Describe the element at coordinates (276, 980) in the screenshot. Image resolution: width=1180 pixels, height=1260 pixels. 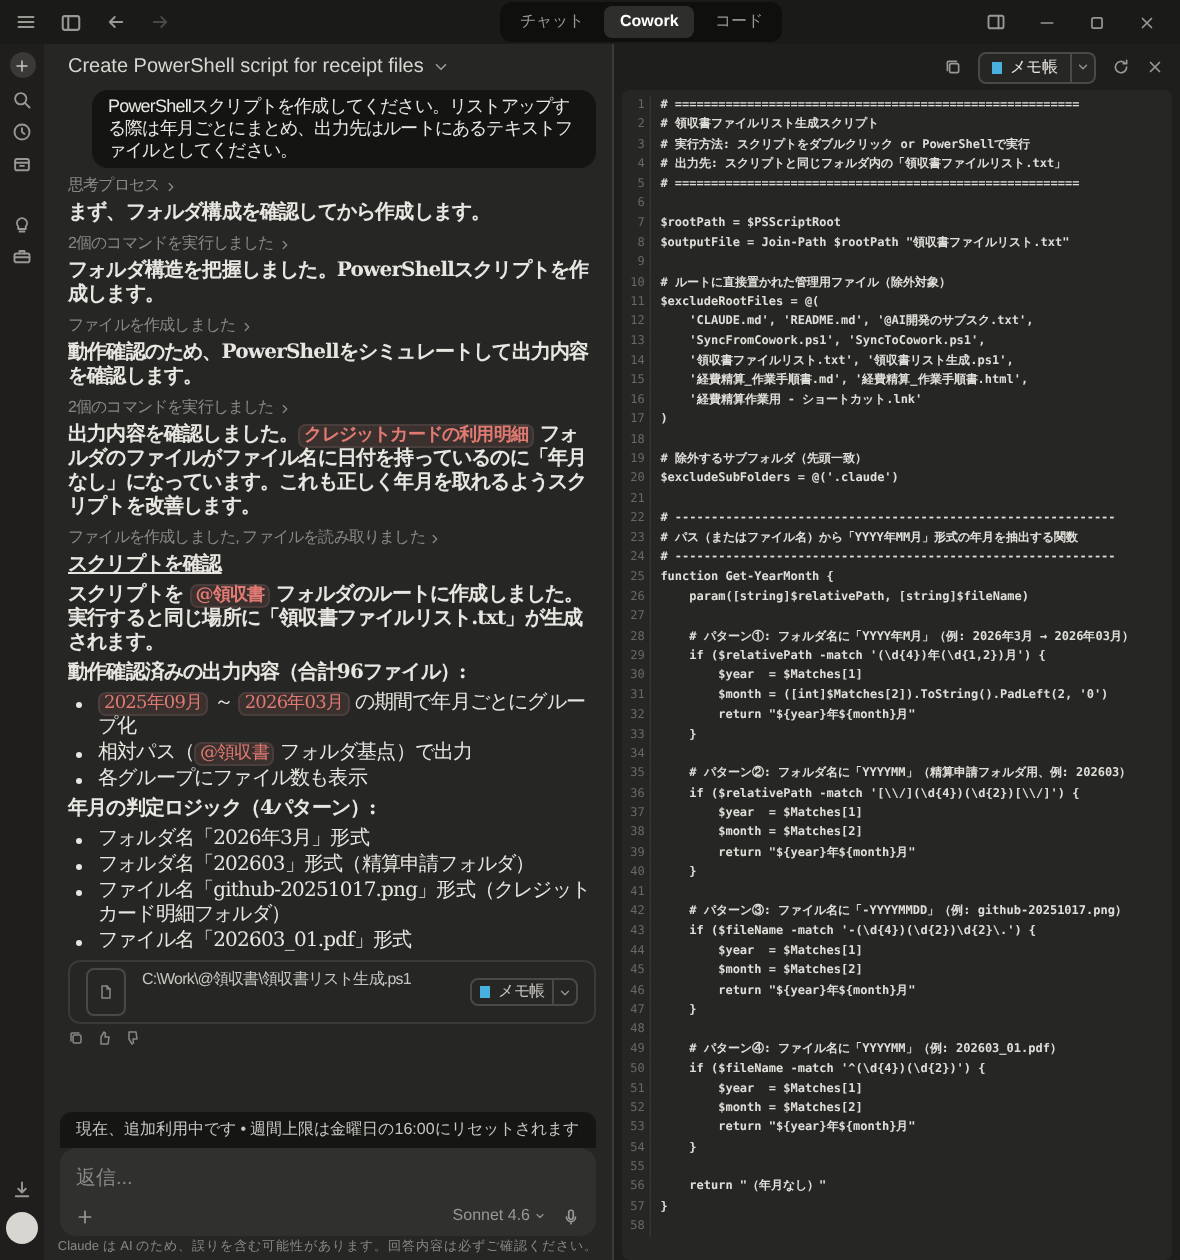
I see `file-path: C:\Work\@領収書\領収書リスト生成.ps1` at that location.